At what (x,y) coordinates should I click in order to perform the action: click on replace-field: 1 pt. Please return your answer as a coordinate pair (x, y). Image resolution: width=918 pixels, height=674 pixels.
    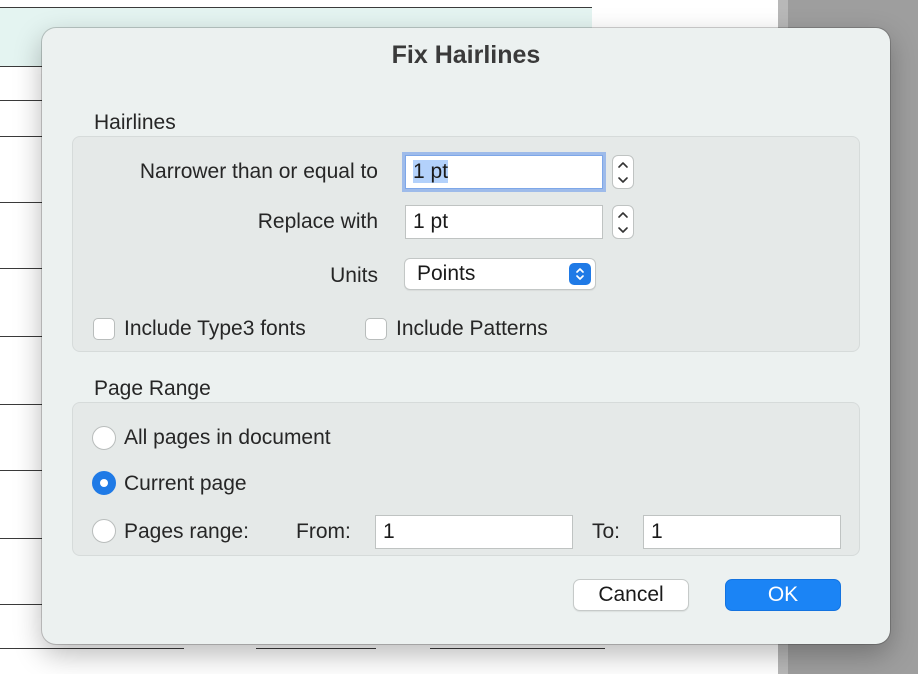
    Looking at the image, I should click on (504, 222).